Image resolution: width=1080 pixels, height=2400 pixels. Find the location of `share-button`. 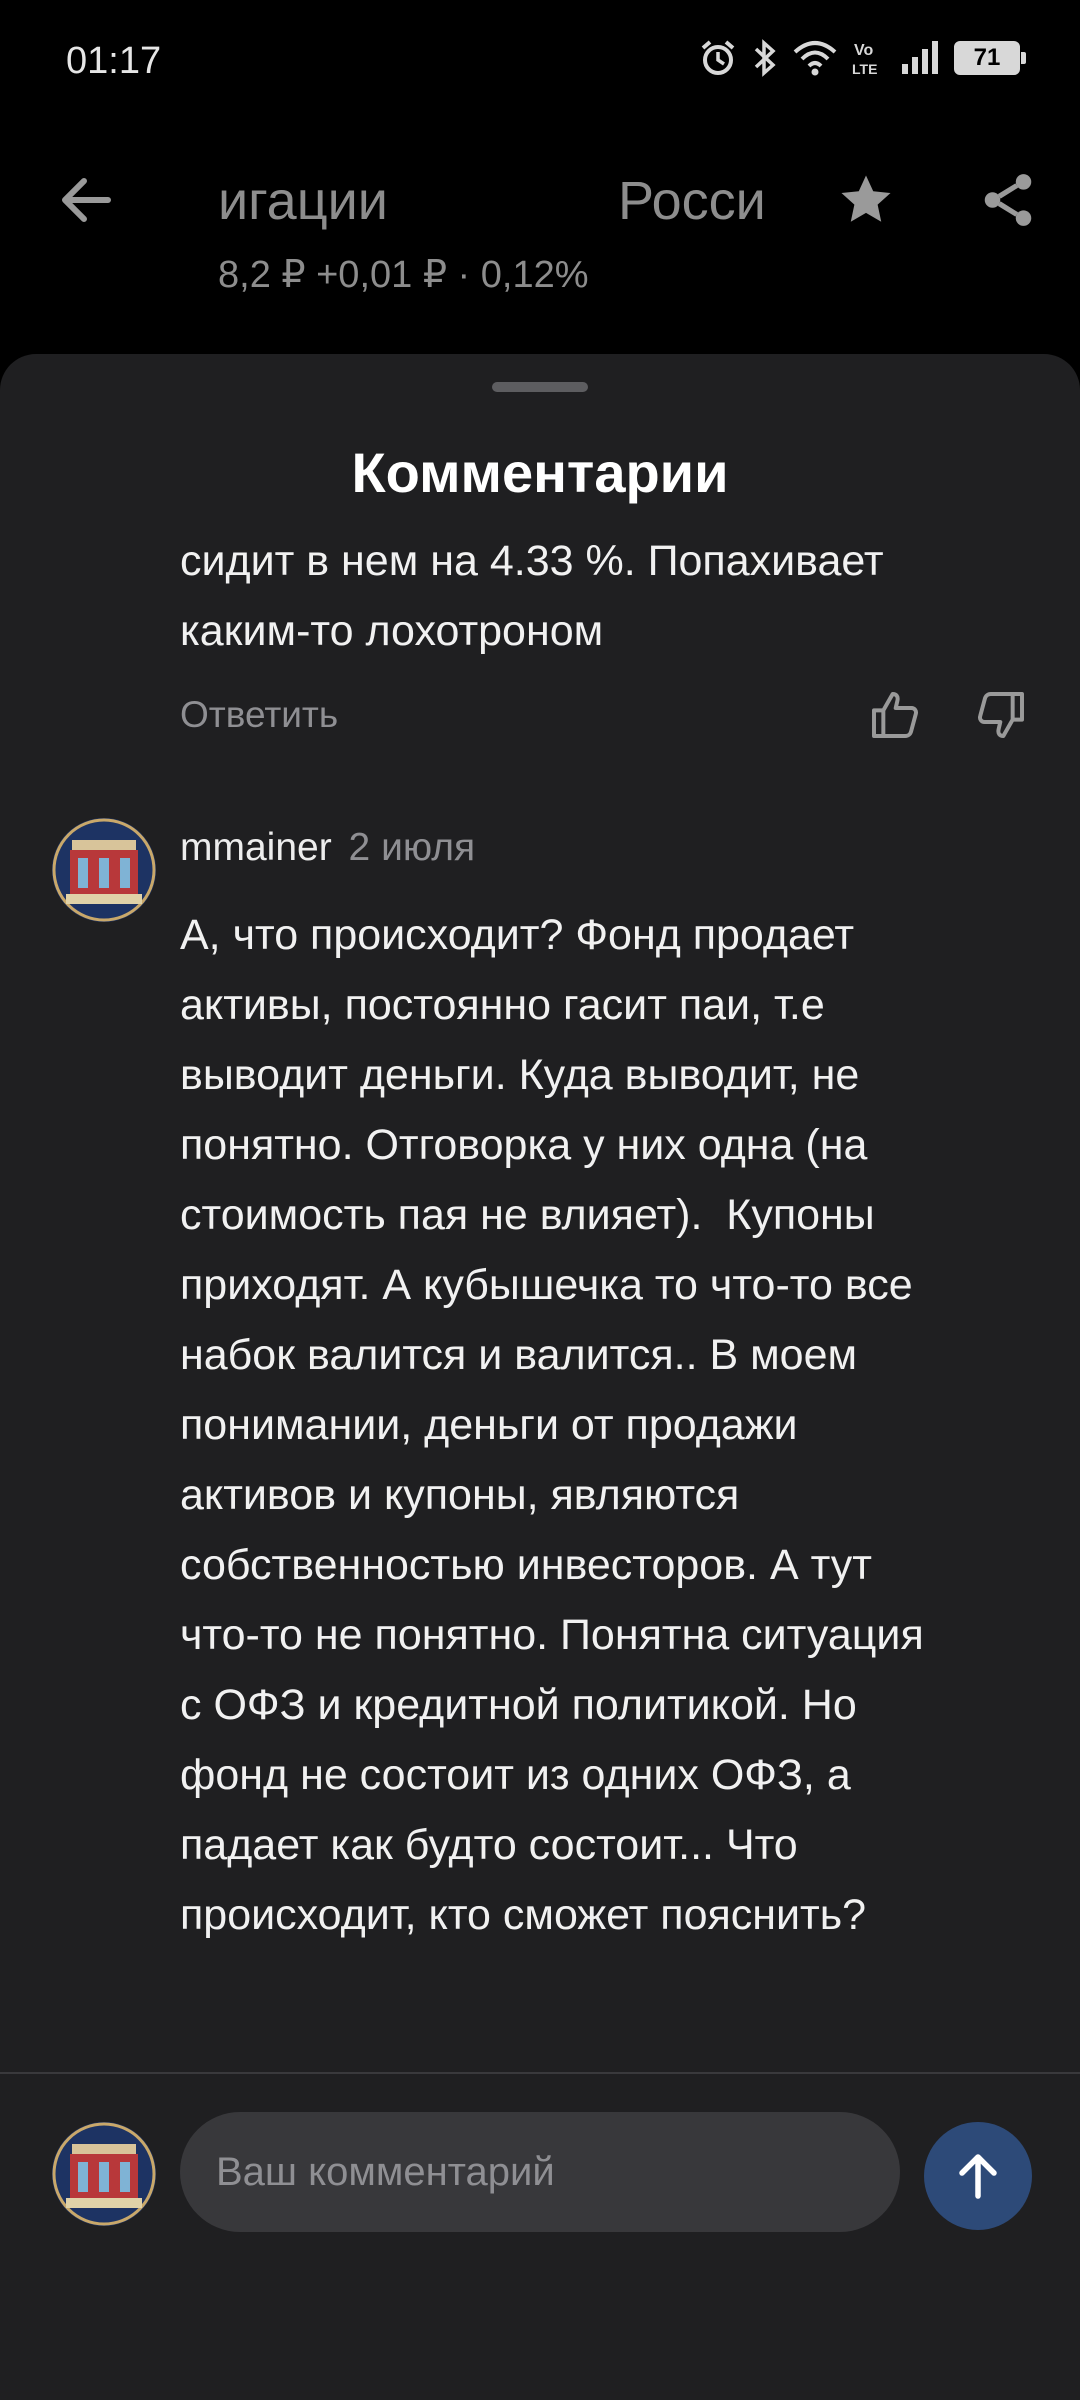

share-button is located at coordinates (1008, 200).